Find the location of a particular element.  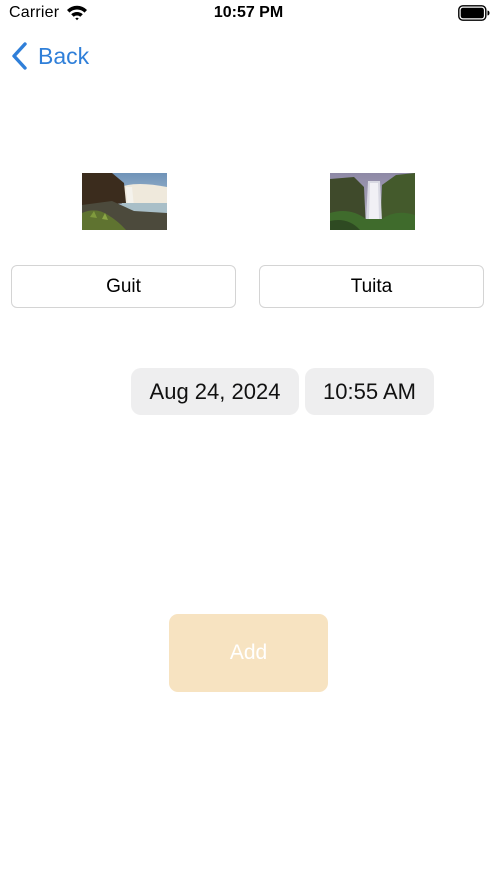

status-bar: Carrier 10:57 PM is located at coordinates (248, 15).